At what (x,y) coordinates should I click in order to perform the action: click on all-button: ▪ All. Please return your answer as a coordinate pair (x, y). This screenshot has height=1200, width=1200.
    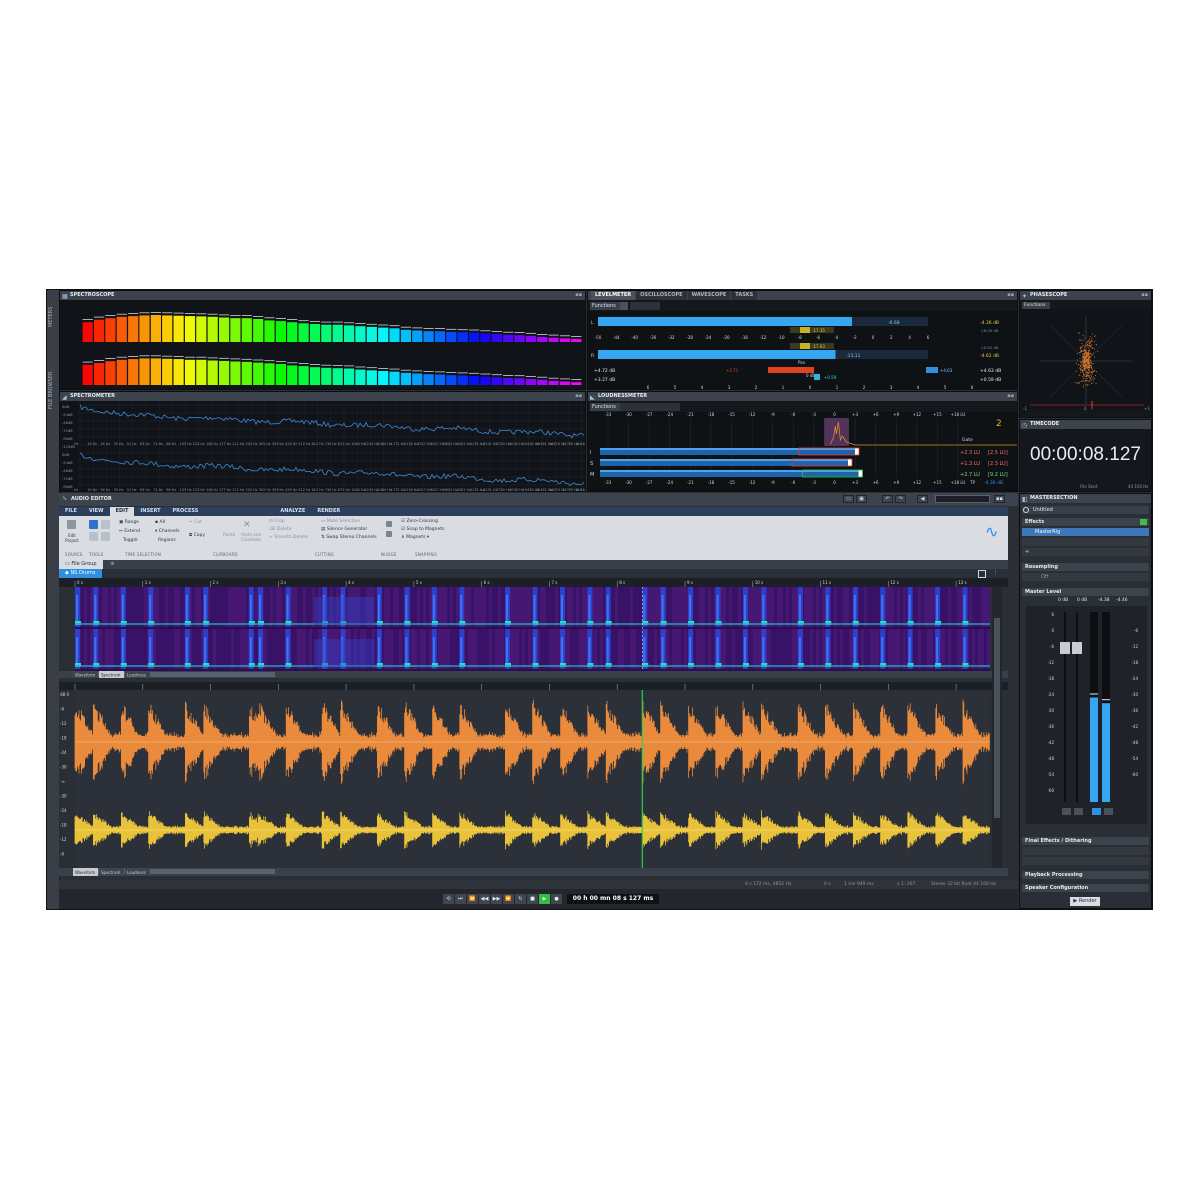
    Looking at the image, I should click on (160, 522).